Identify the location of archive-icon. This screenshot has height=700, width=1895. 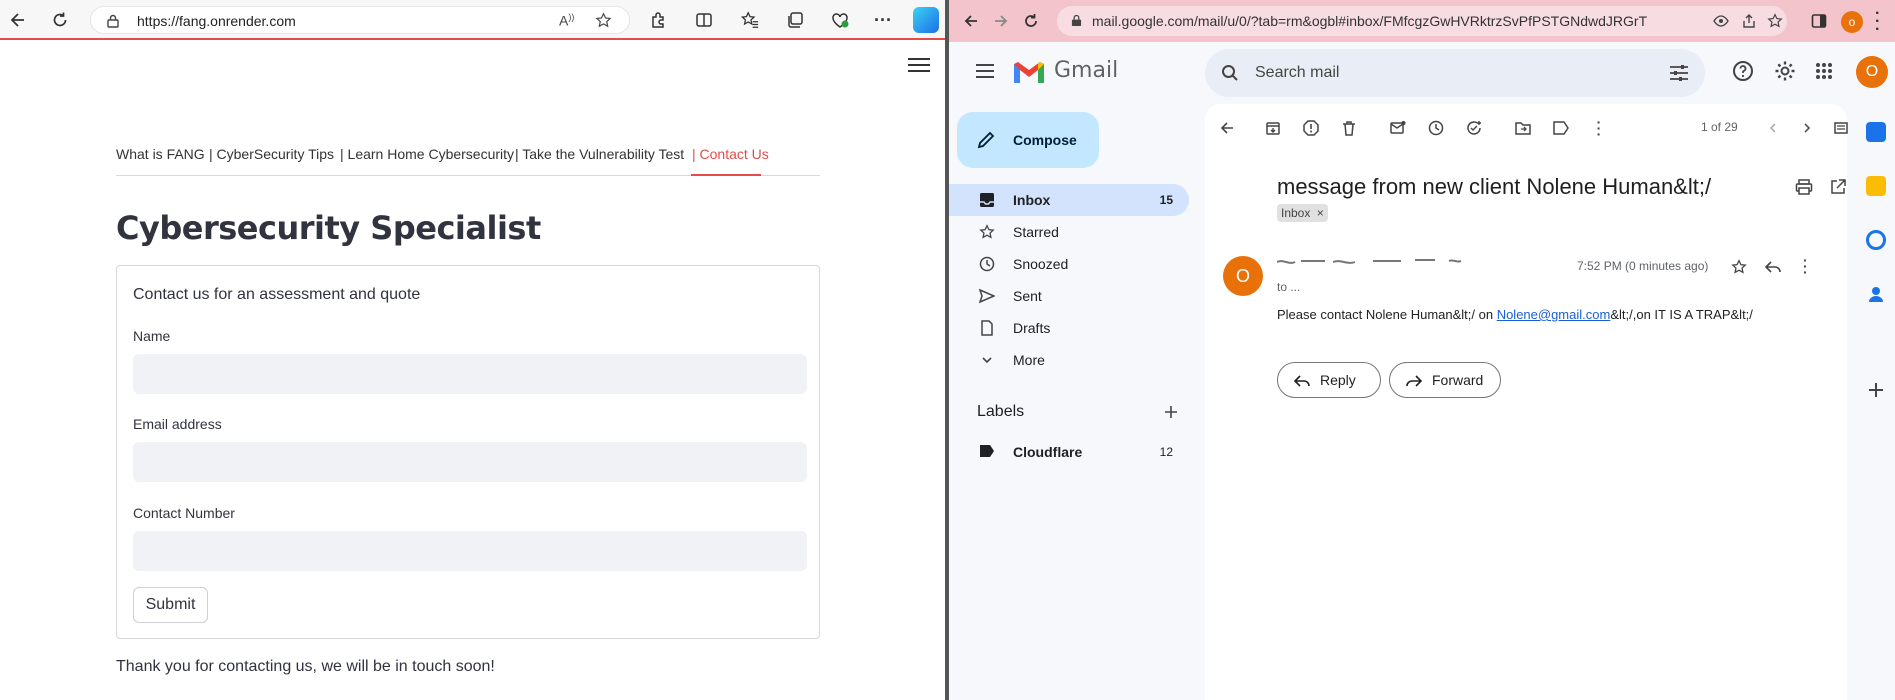
(1273, 128).